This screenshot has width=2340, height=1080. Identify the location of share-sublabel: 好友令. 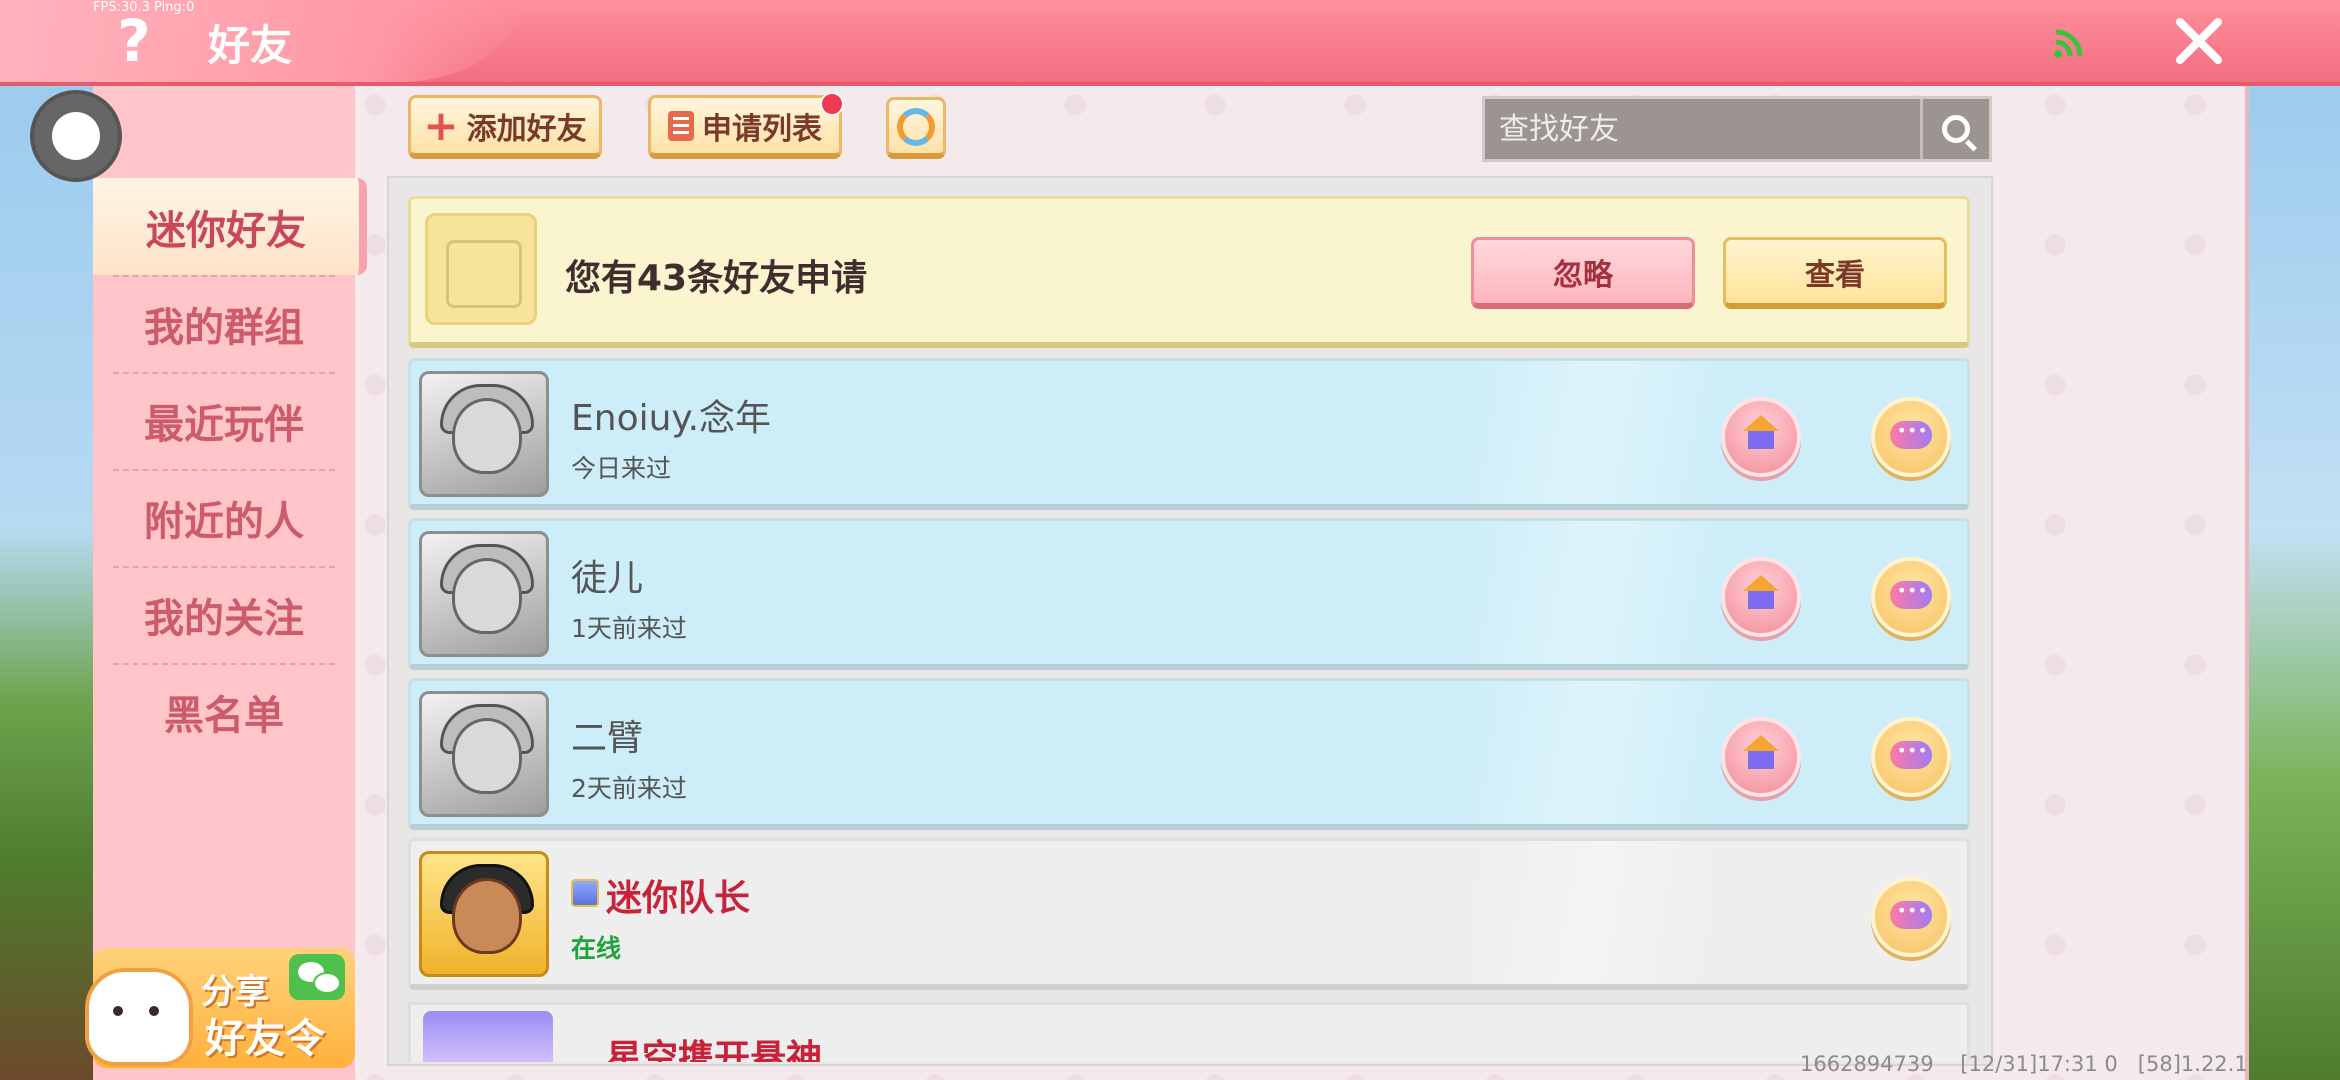
(265, 1039).